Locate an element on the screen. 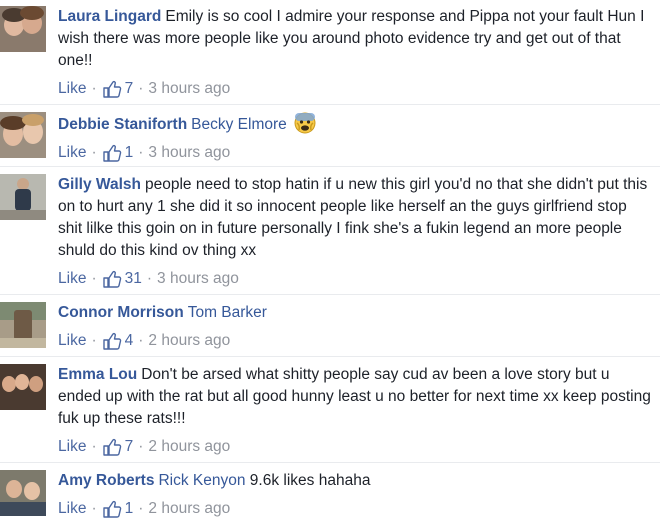  comment-body: 9.6k likes hahaha is located at coordinates (310, 480).